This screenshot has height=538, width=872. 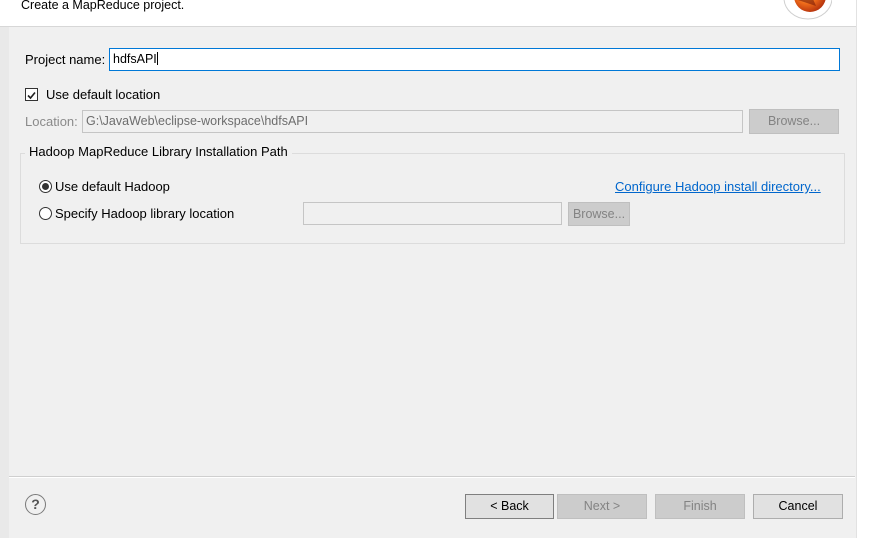 What do you see at coordinates (864, 269) in the screenshot?
I see `window-right-edge` at bounding box center [864, 269].